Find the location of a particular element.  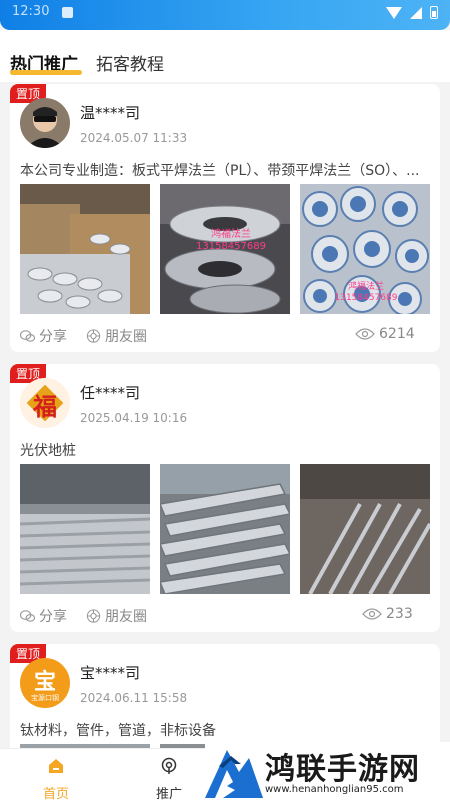

tabbar-promotion: 推广 is located at coordinates (169, 778).